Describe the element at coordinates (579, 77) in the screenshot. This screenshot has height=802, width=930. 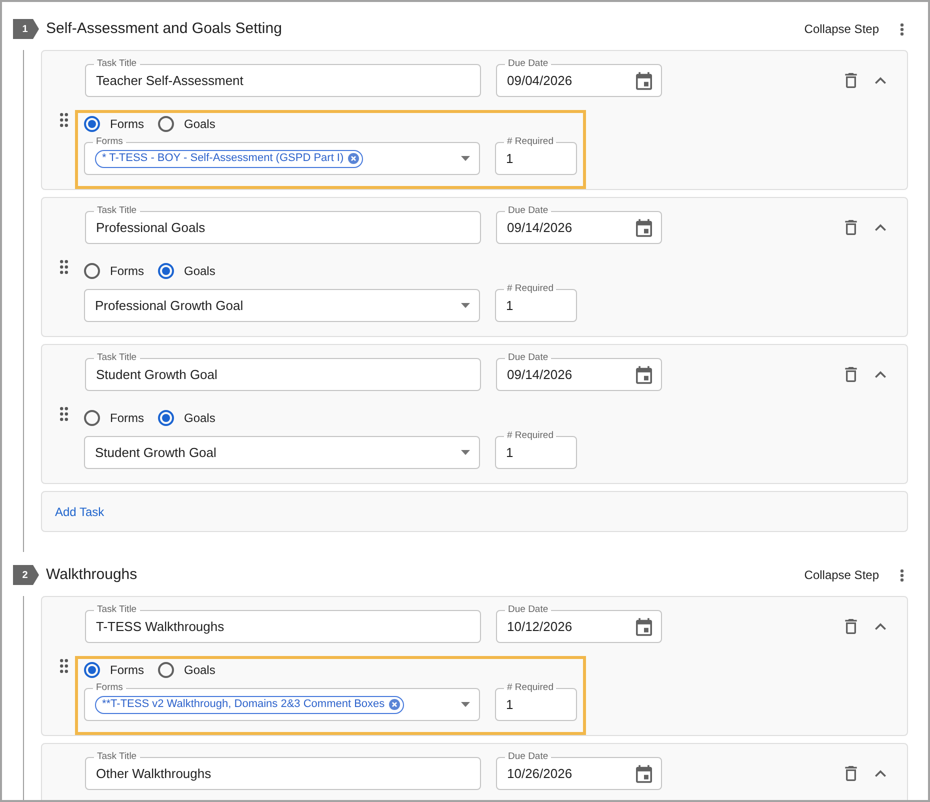
I see `due-date-field: Due Date 09/04/2026` at that location.